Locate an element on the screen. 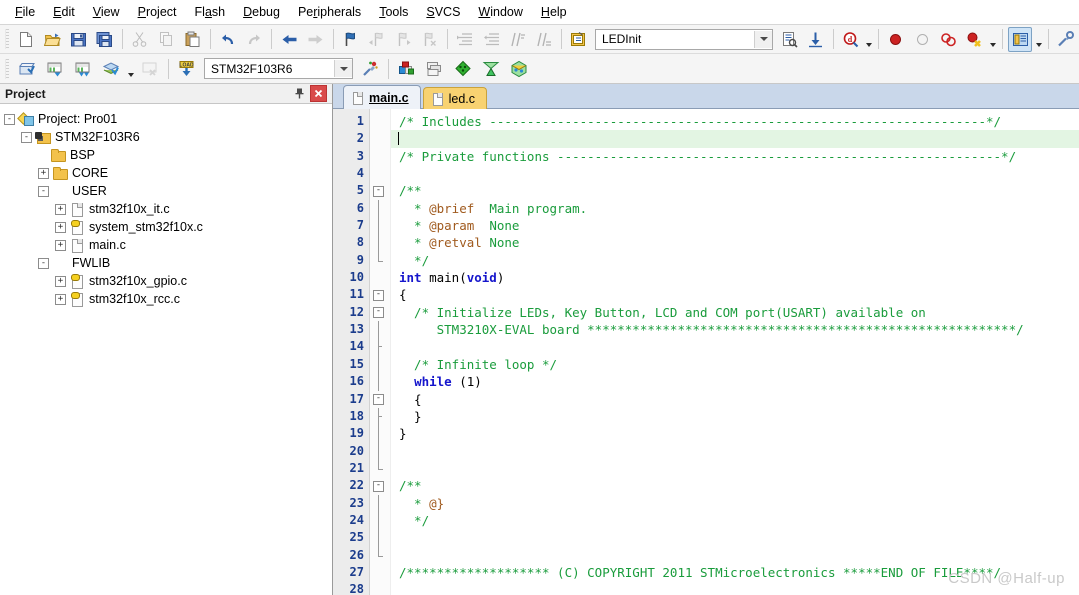 This screenshot has height=595, width=1079. breakpoint-disable-all-icon is located at coordinates (948, 39).